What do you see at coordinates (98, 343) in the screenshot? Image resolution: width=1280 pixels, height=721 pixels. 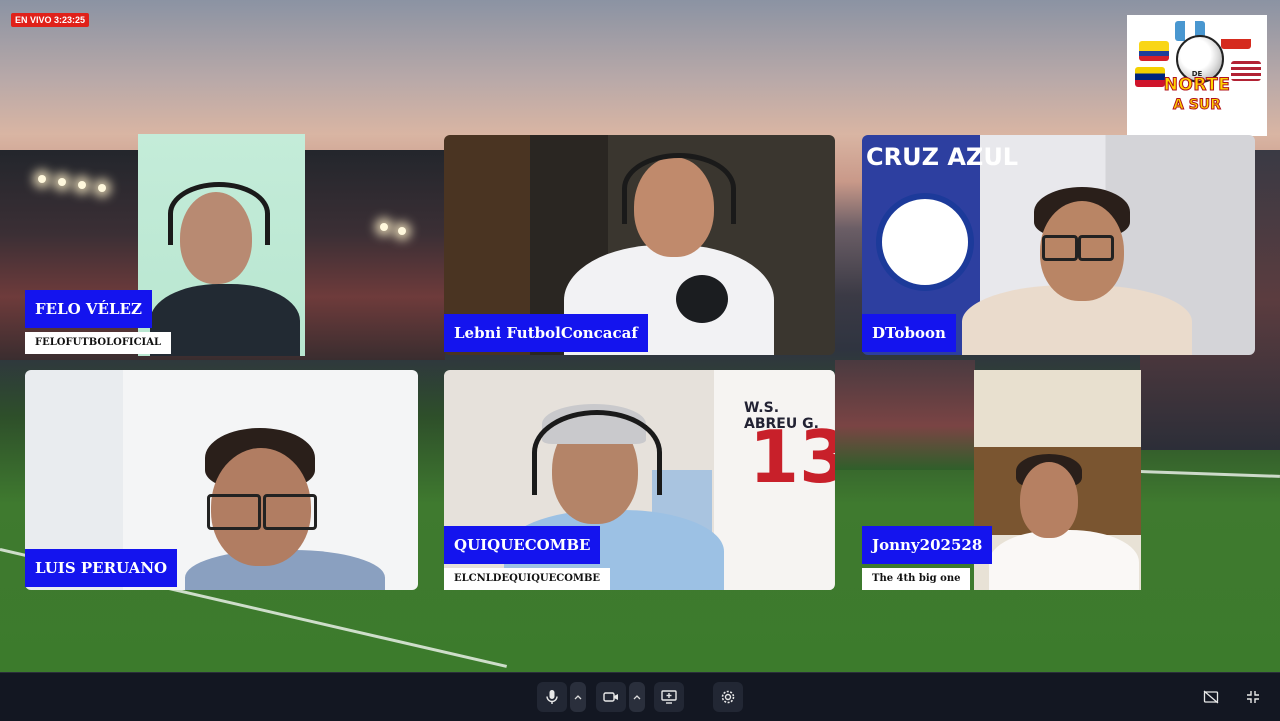 I see `subtitle-label-felo-velez: FELOFUTBOLOFICIAL` at bounding box center [98, 343].